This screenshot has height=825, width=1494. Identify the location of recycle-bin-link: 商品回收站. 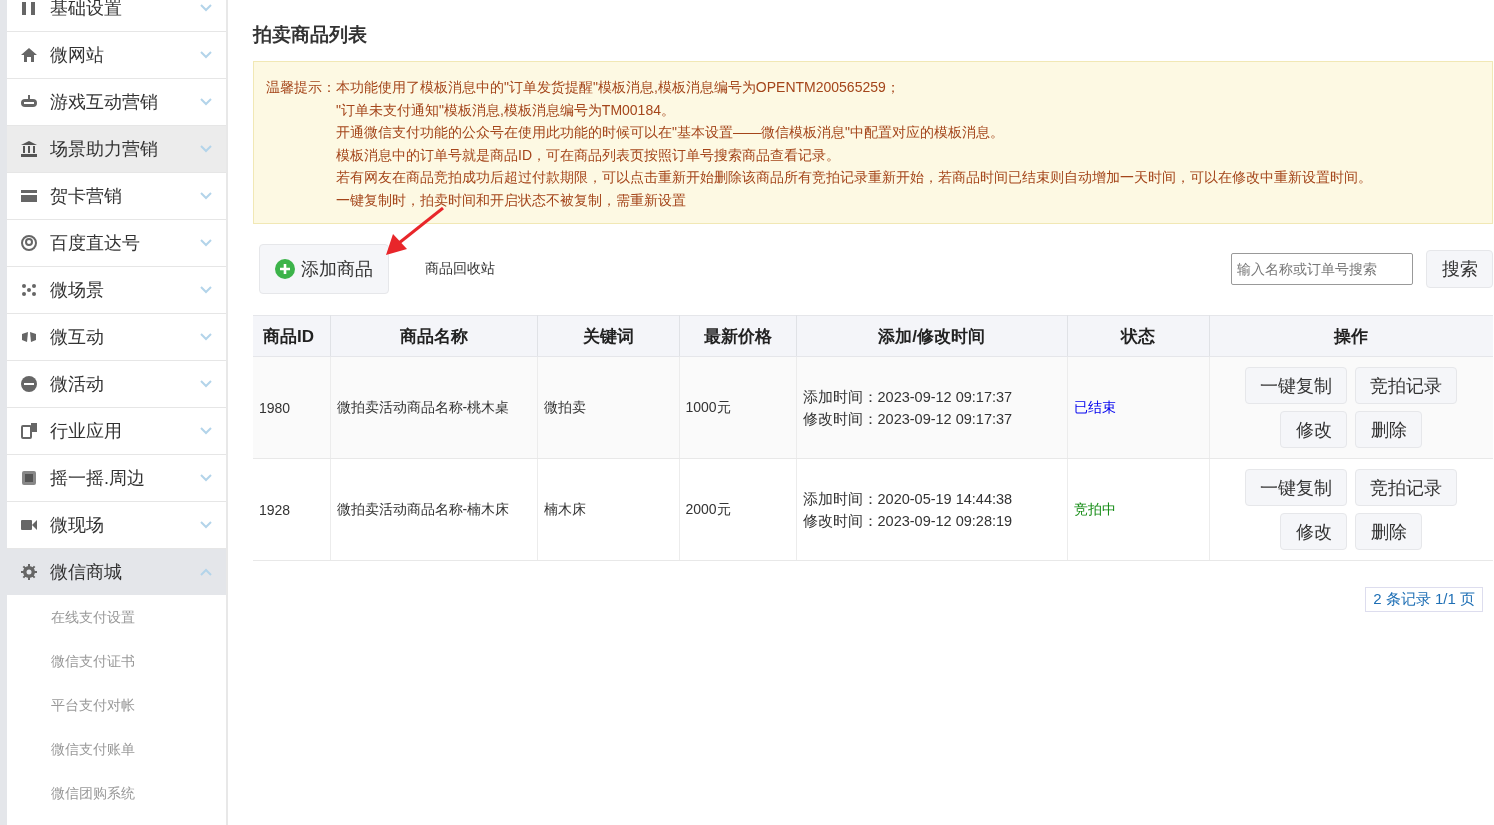
(460, 269).